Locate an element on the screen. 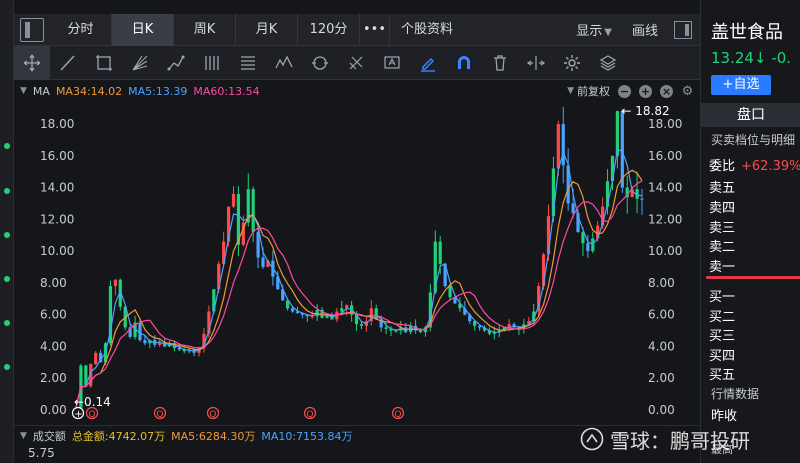 The image size is (800, 463). prev-close-label: 昨收 is located at coordinates (724, 416).